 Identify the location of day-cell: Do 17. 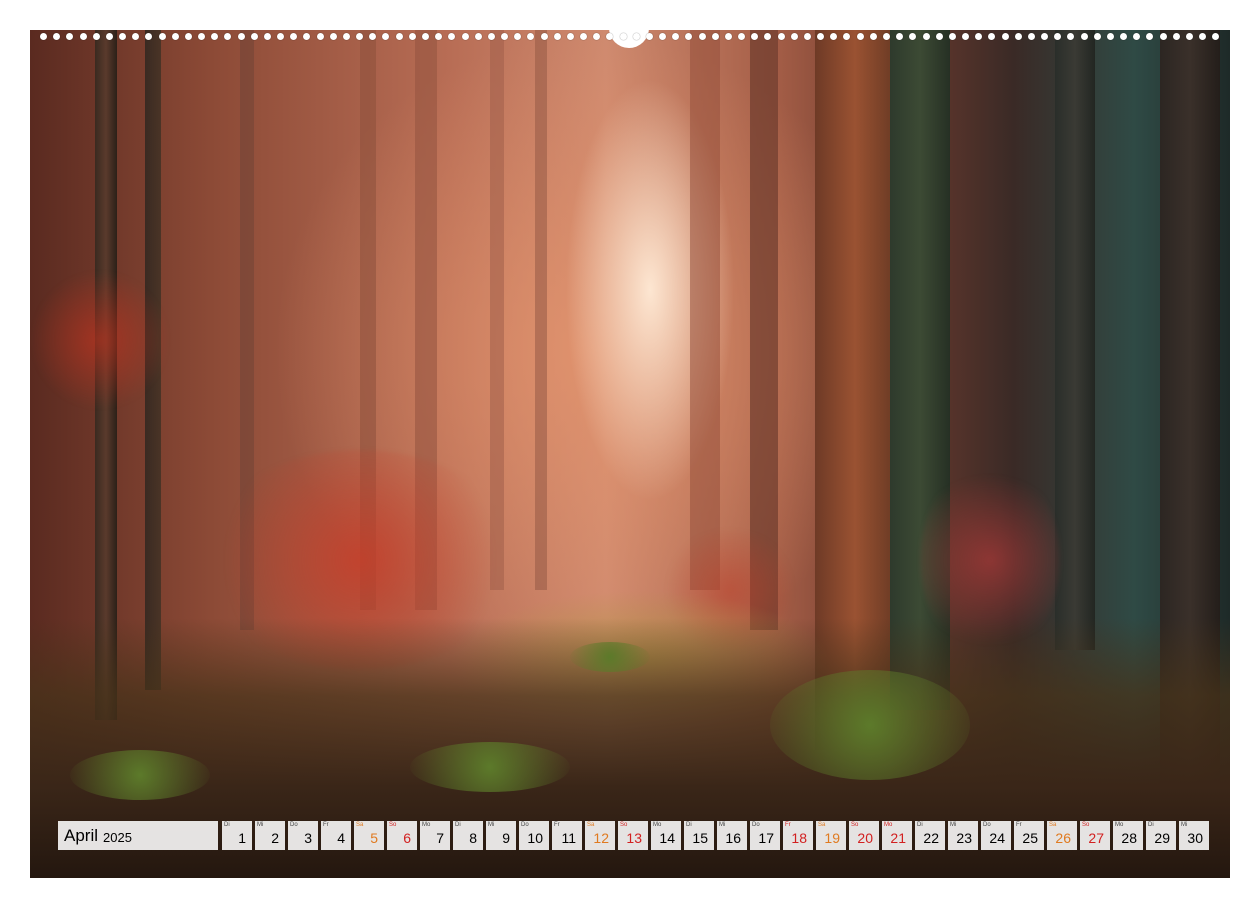
(765, 835).